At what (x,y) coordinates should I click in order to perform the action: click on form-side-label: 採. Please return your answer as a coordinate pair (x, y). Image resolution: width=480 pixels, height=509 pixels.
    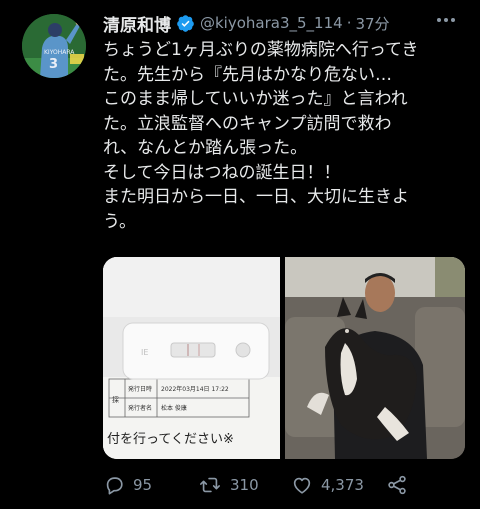
    Looking at the image, I should click on (115, 399).